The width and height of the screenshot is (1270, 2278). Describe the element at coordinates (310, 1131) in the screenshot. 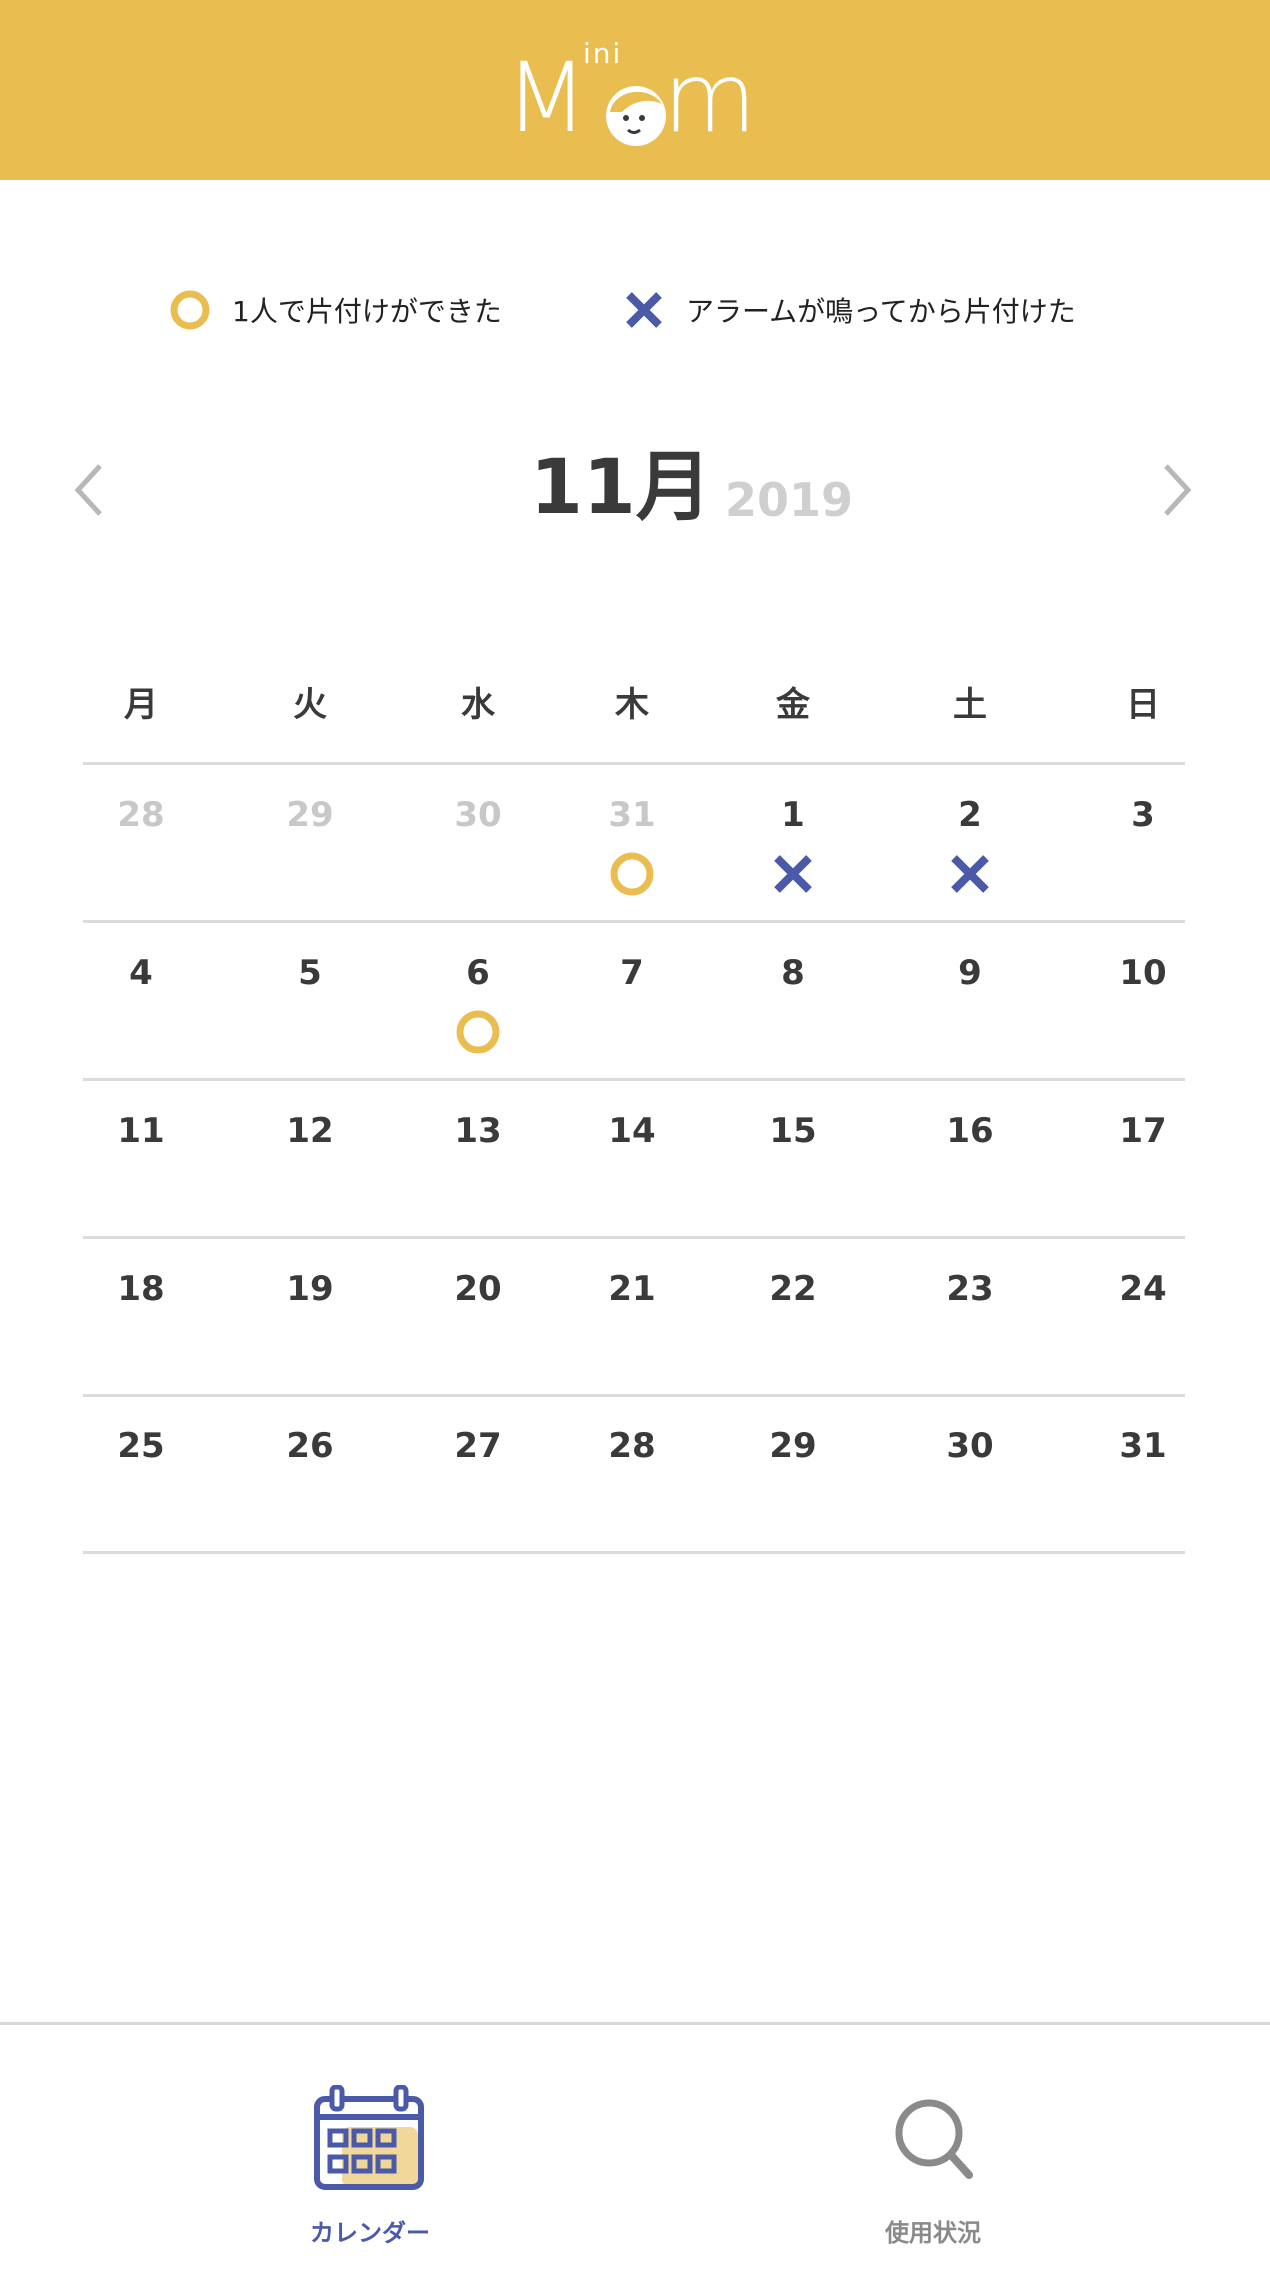

I see `day-number: 12` at that location.